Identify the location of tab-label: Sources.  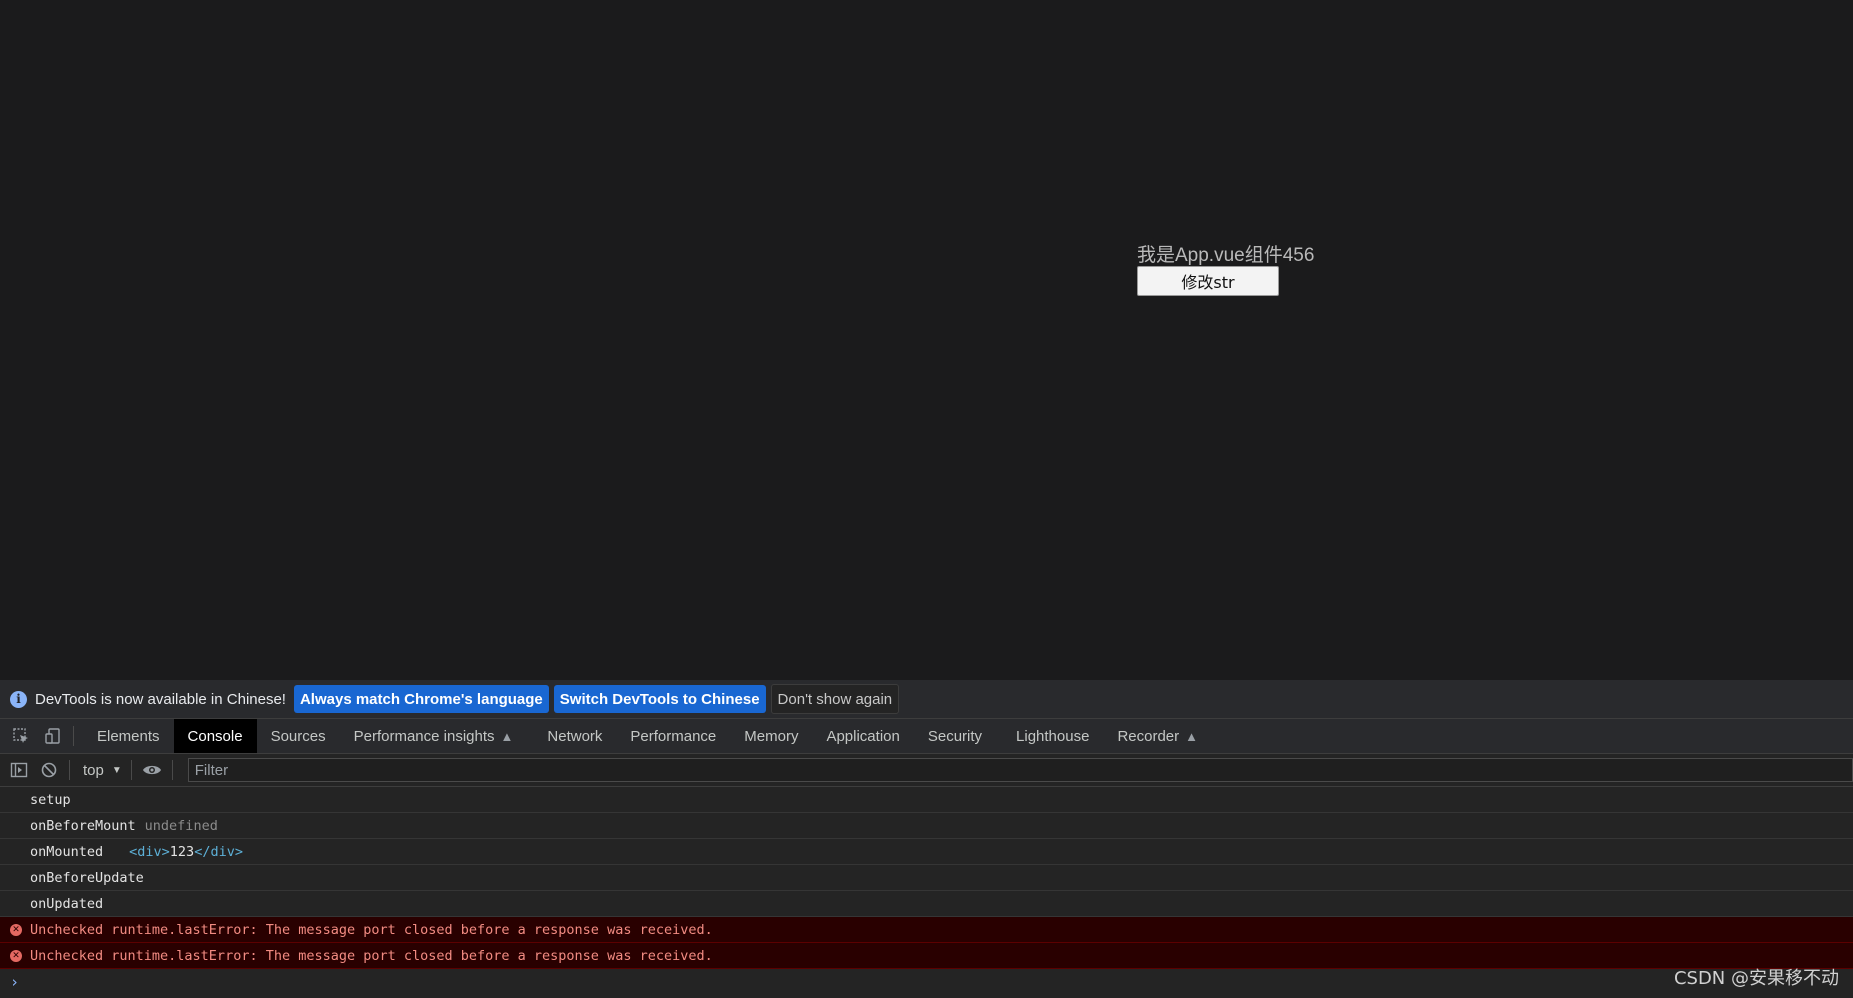
(298, 736).